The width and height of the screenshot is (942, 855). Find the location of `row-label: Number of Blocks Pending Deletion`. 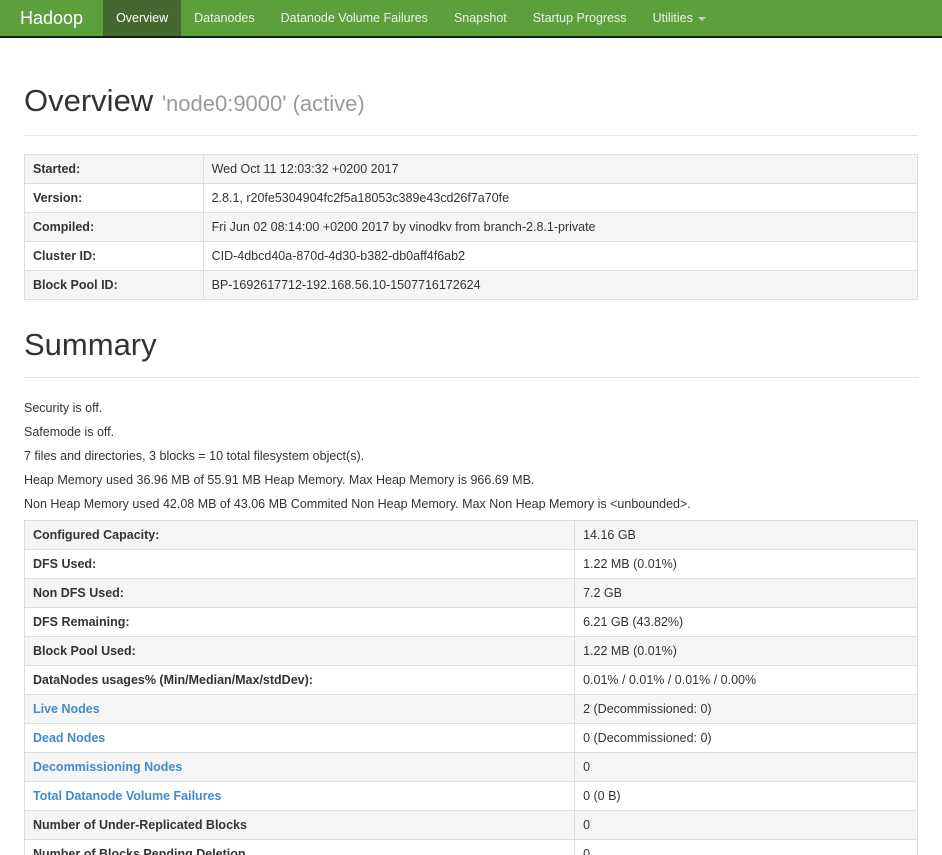

row-label: Number of Blocks Pending Deletion is located at coordinates (299, 847).